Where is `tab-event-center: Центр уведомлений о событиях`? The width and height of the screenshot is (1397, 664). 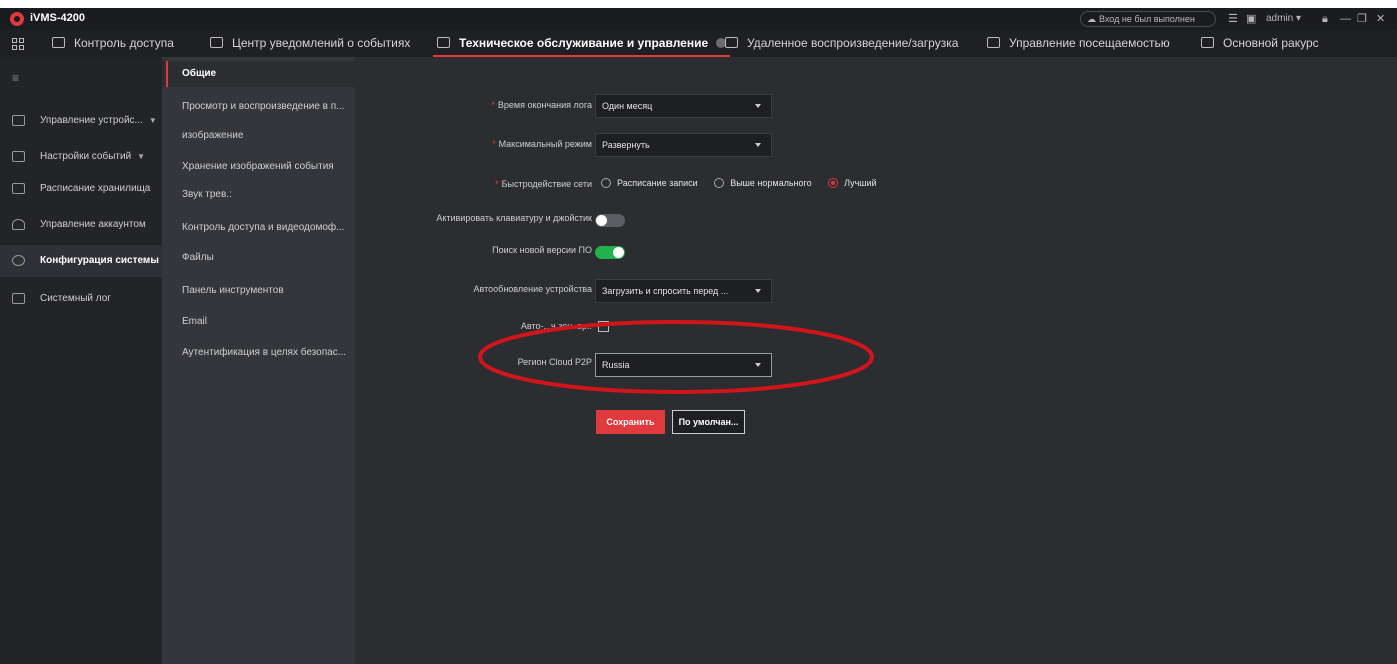 tab-event-center: Центр уведомлений о событиях is located at coordinates (310, 43).